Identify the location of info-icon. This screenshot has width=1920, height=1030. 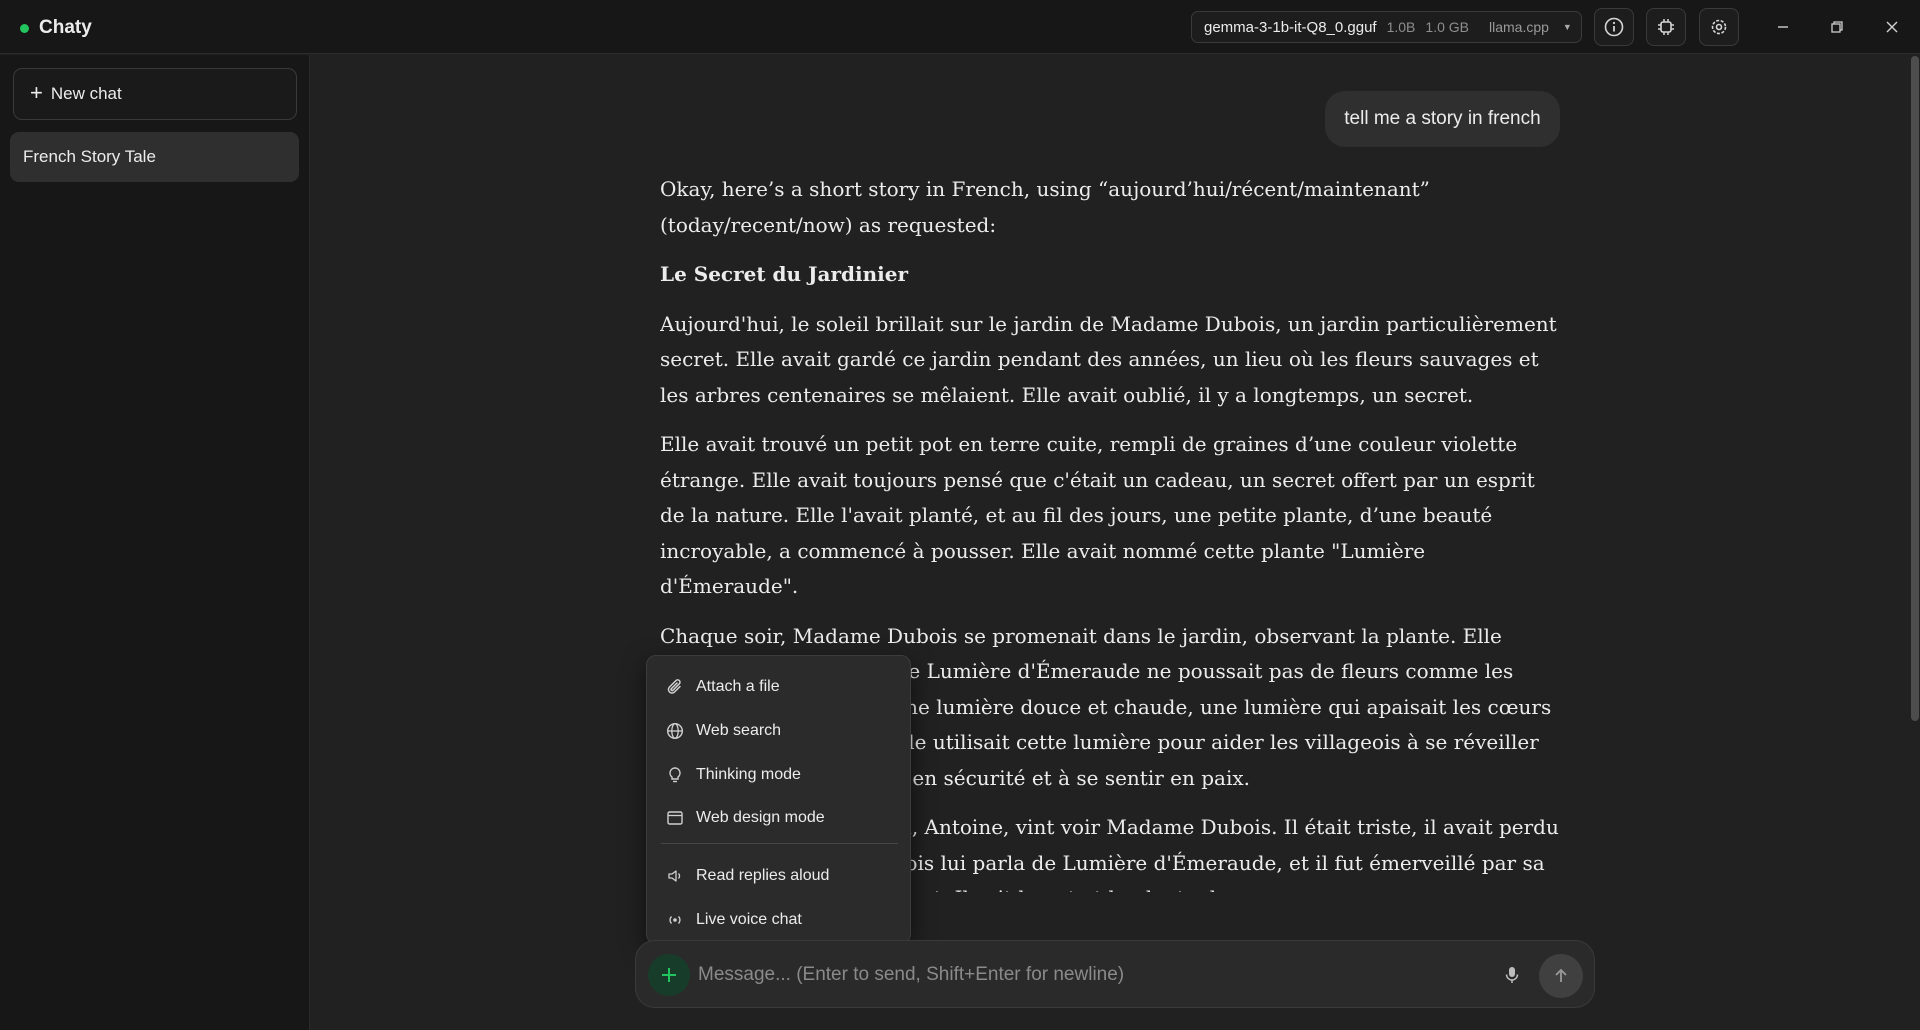
(1614, 27).